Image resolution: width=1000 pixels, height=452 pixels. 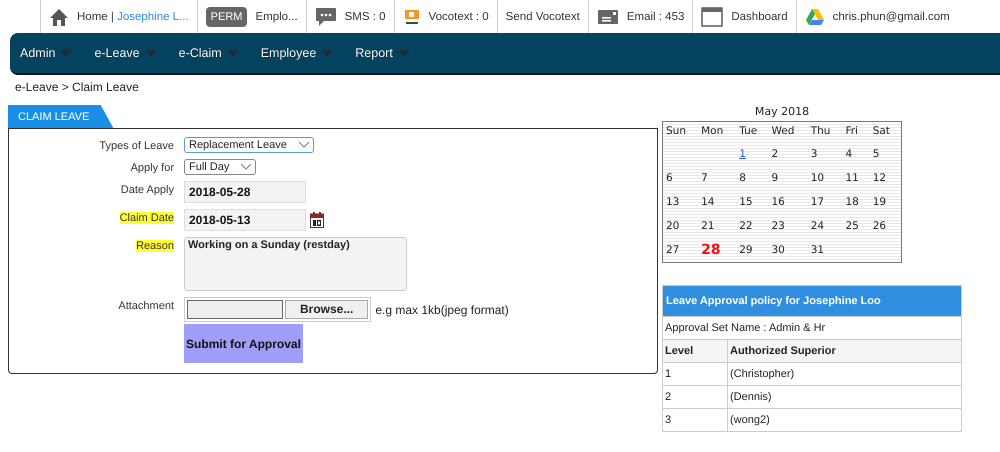 I want to click on calendar-day: 22, so click(x=746, y=226).